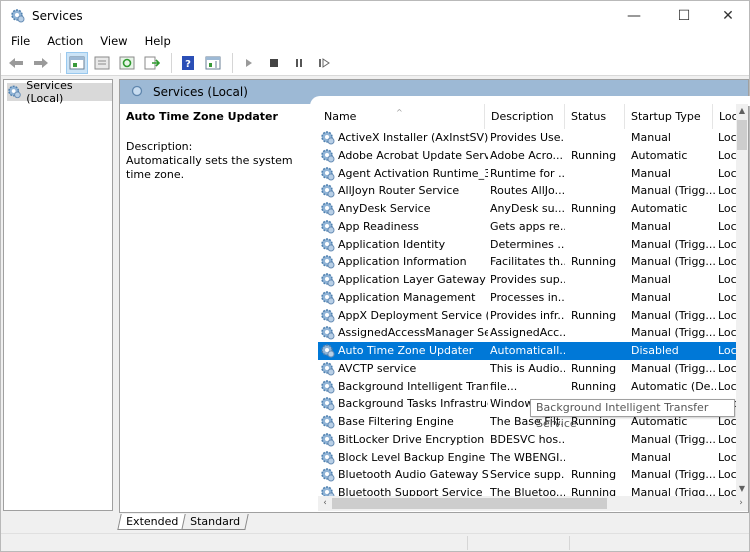 The width and height of the screenshot is (750, 552). What do you see at coordinates (632, 414) in the screenshot?
I see `tooltip: Background Intelligent Transfer Service` at bounding box center [632, 414].